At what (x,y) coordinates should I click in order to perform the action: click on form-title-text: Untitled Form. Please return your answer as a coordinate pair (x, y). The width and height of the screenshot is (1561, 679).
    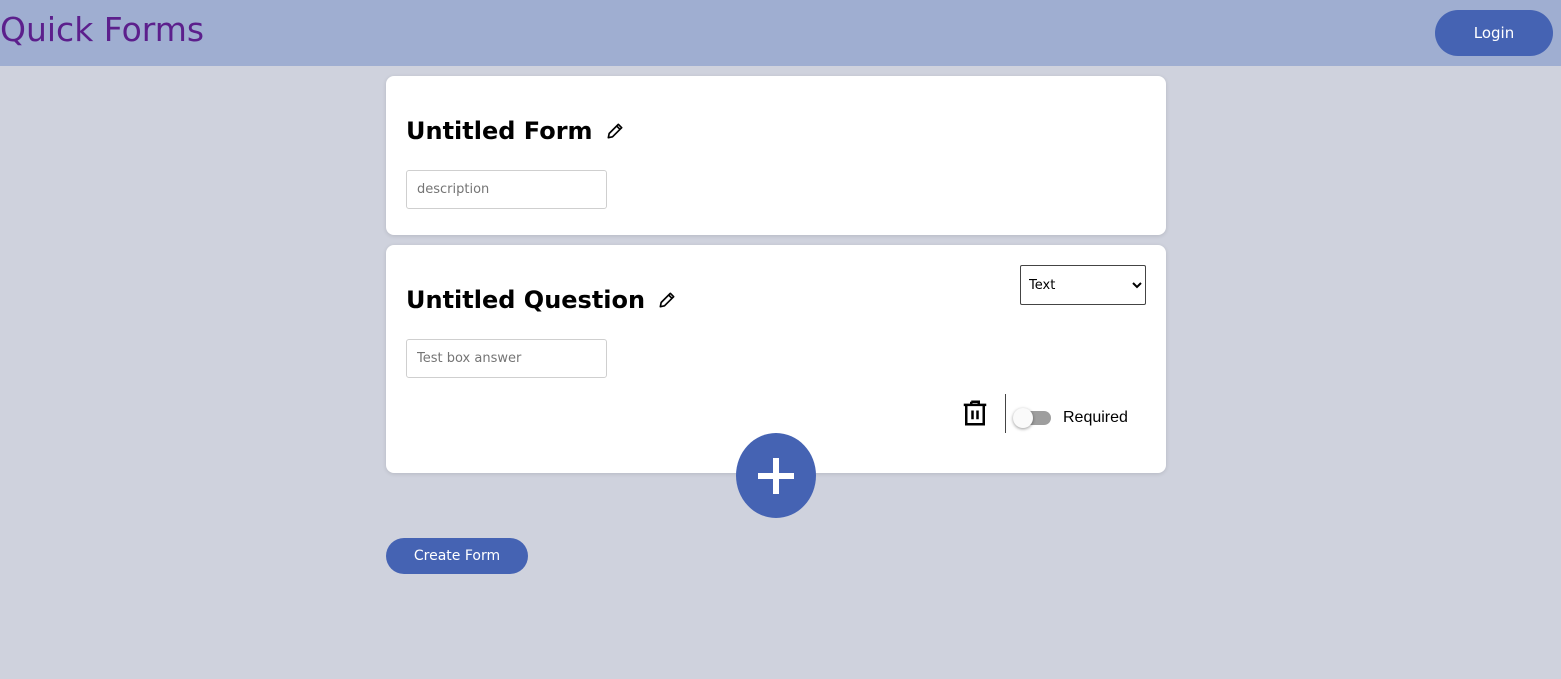
    Looking at the image, I should click on (499, 131).